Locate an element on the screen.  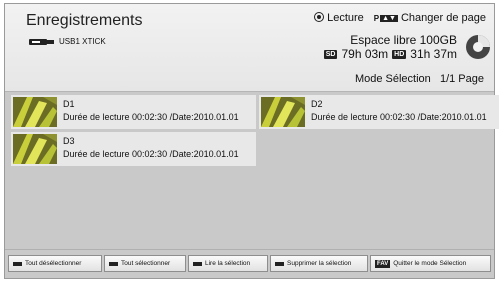
quit-selection-label: Quitter le mode Sélection is located at coordinates (430, 263).